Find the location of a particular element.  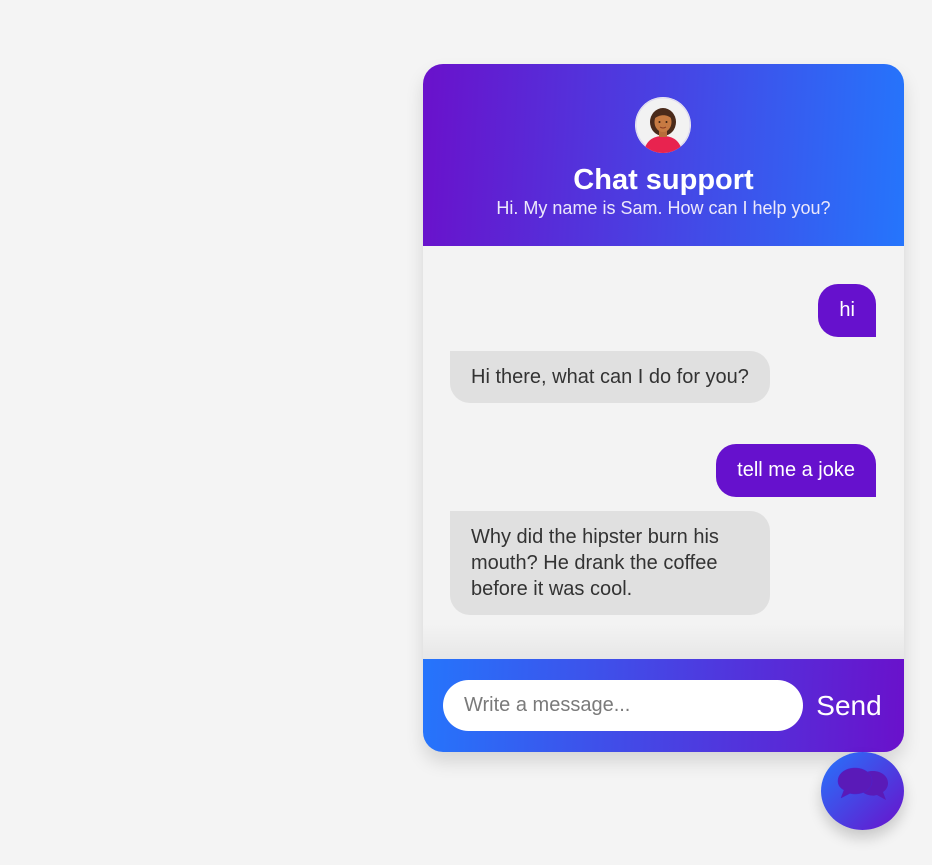

woman-avatar-icon is located at coordinates (663, 125).